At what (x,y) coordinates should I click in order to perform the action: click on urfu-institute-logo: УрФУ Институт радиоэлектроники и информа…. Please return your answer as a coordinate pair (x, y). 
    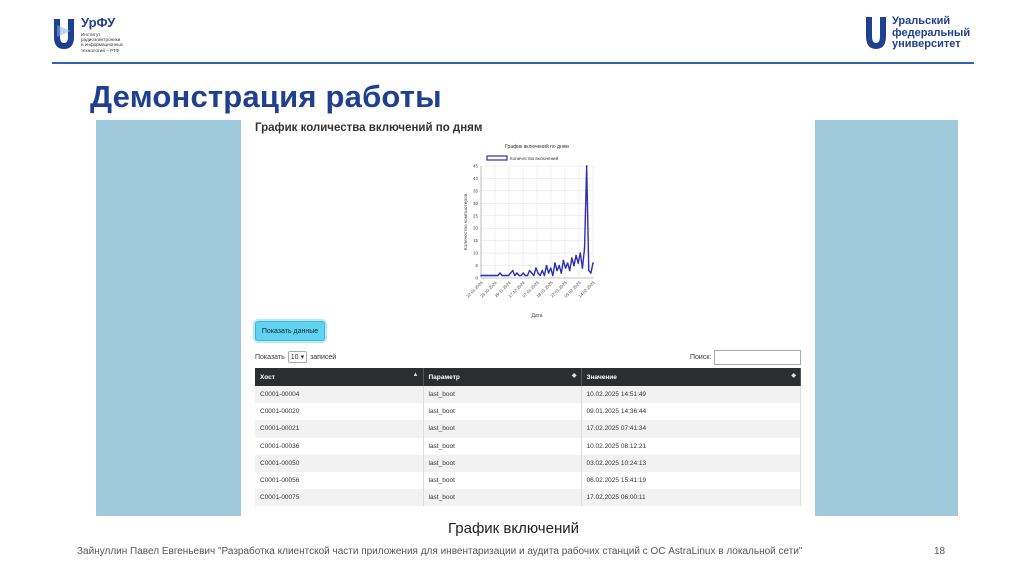
    Looking at the image, I should click on (97, 35).